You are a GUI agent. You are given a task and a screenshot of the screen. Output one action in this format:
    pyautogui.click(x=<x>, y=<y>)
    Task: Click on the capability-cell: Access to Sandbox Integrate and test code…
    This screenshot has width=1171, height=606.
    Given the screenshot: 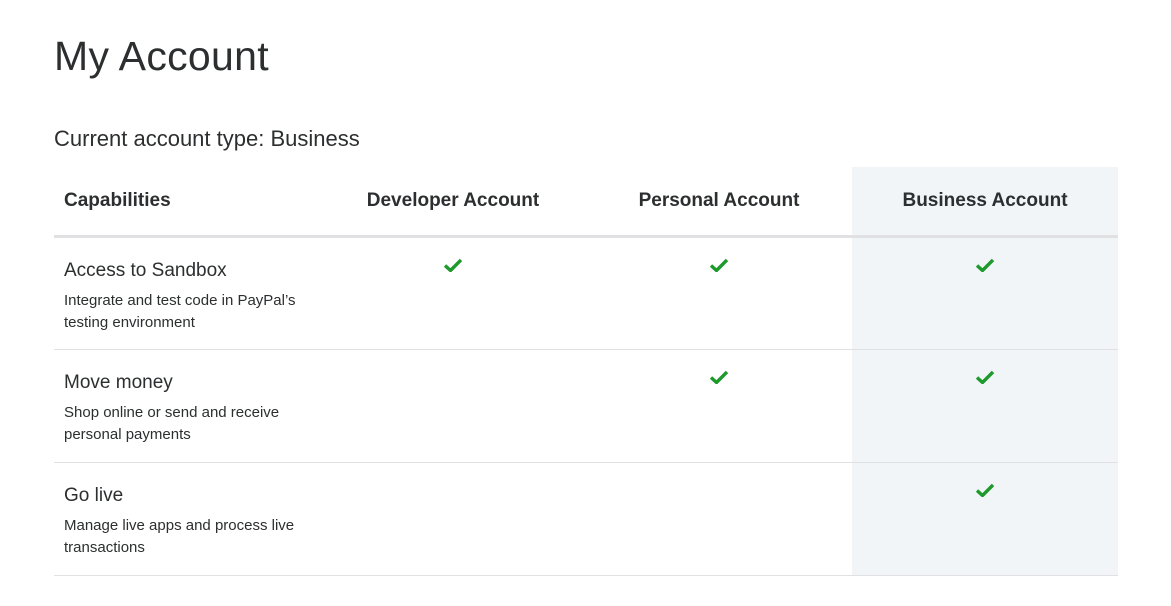 What is the action you would take?
    pyautogui.click(x=187, y=293)
    